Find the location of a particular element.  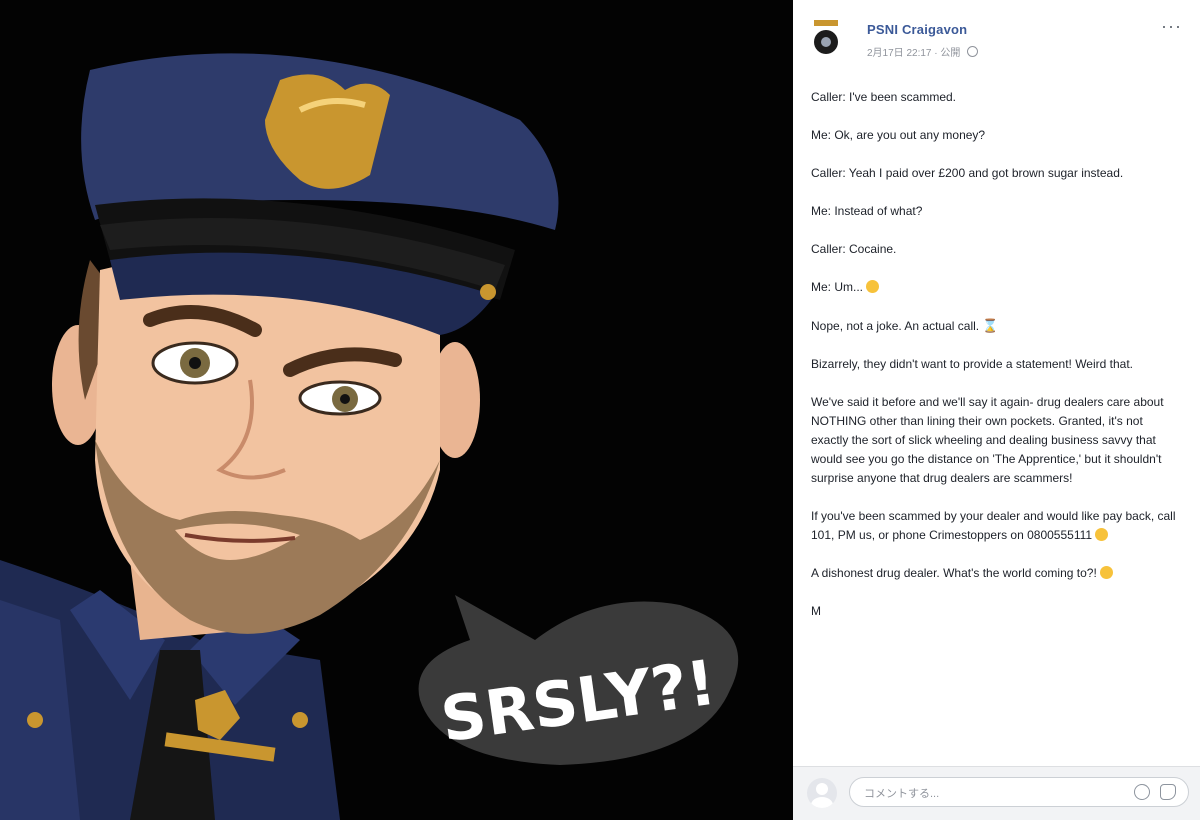

post-paragraph: Me: Ok, are you out any money? is located at coordinates (898, 135).